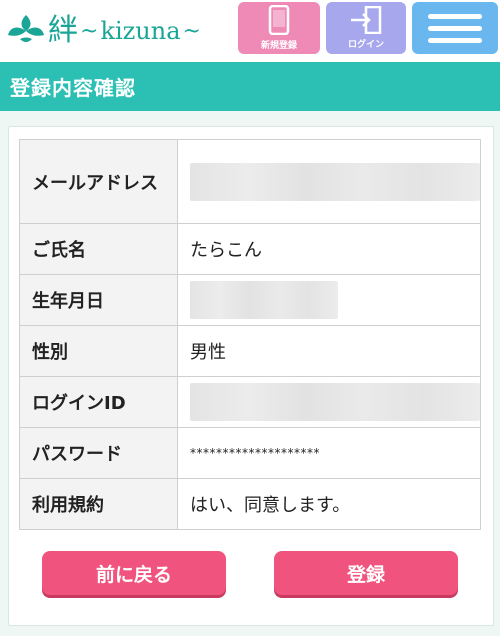 This screenshot has width=500, height=636. What do you see at coordinates (365, 45) in the screenshot?
I see `login-button-label: ログイン` at bounding box center [365, 45].